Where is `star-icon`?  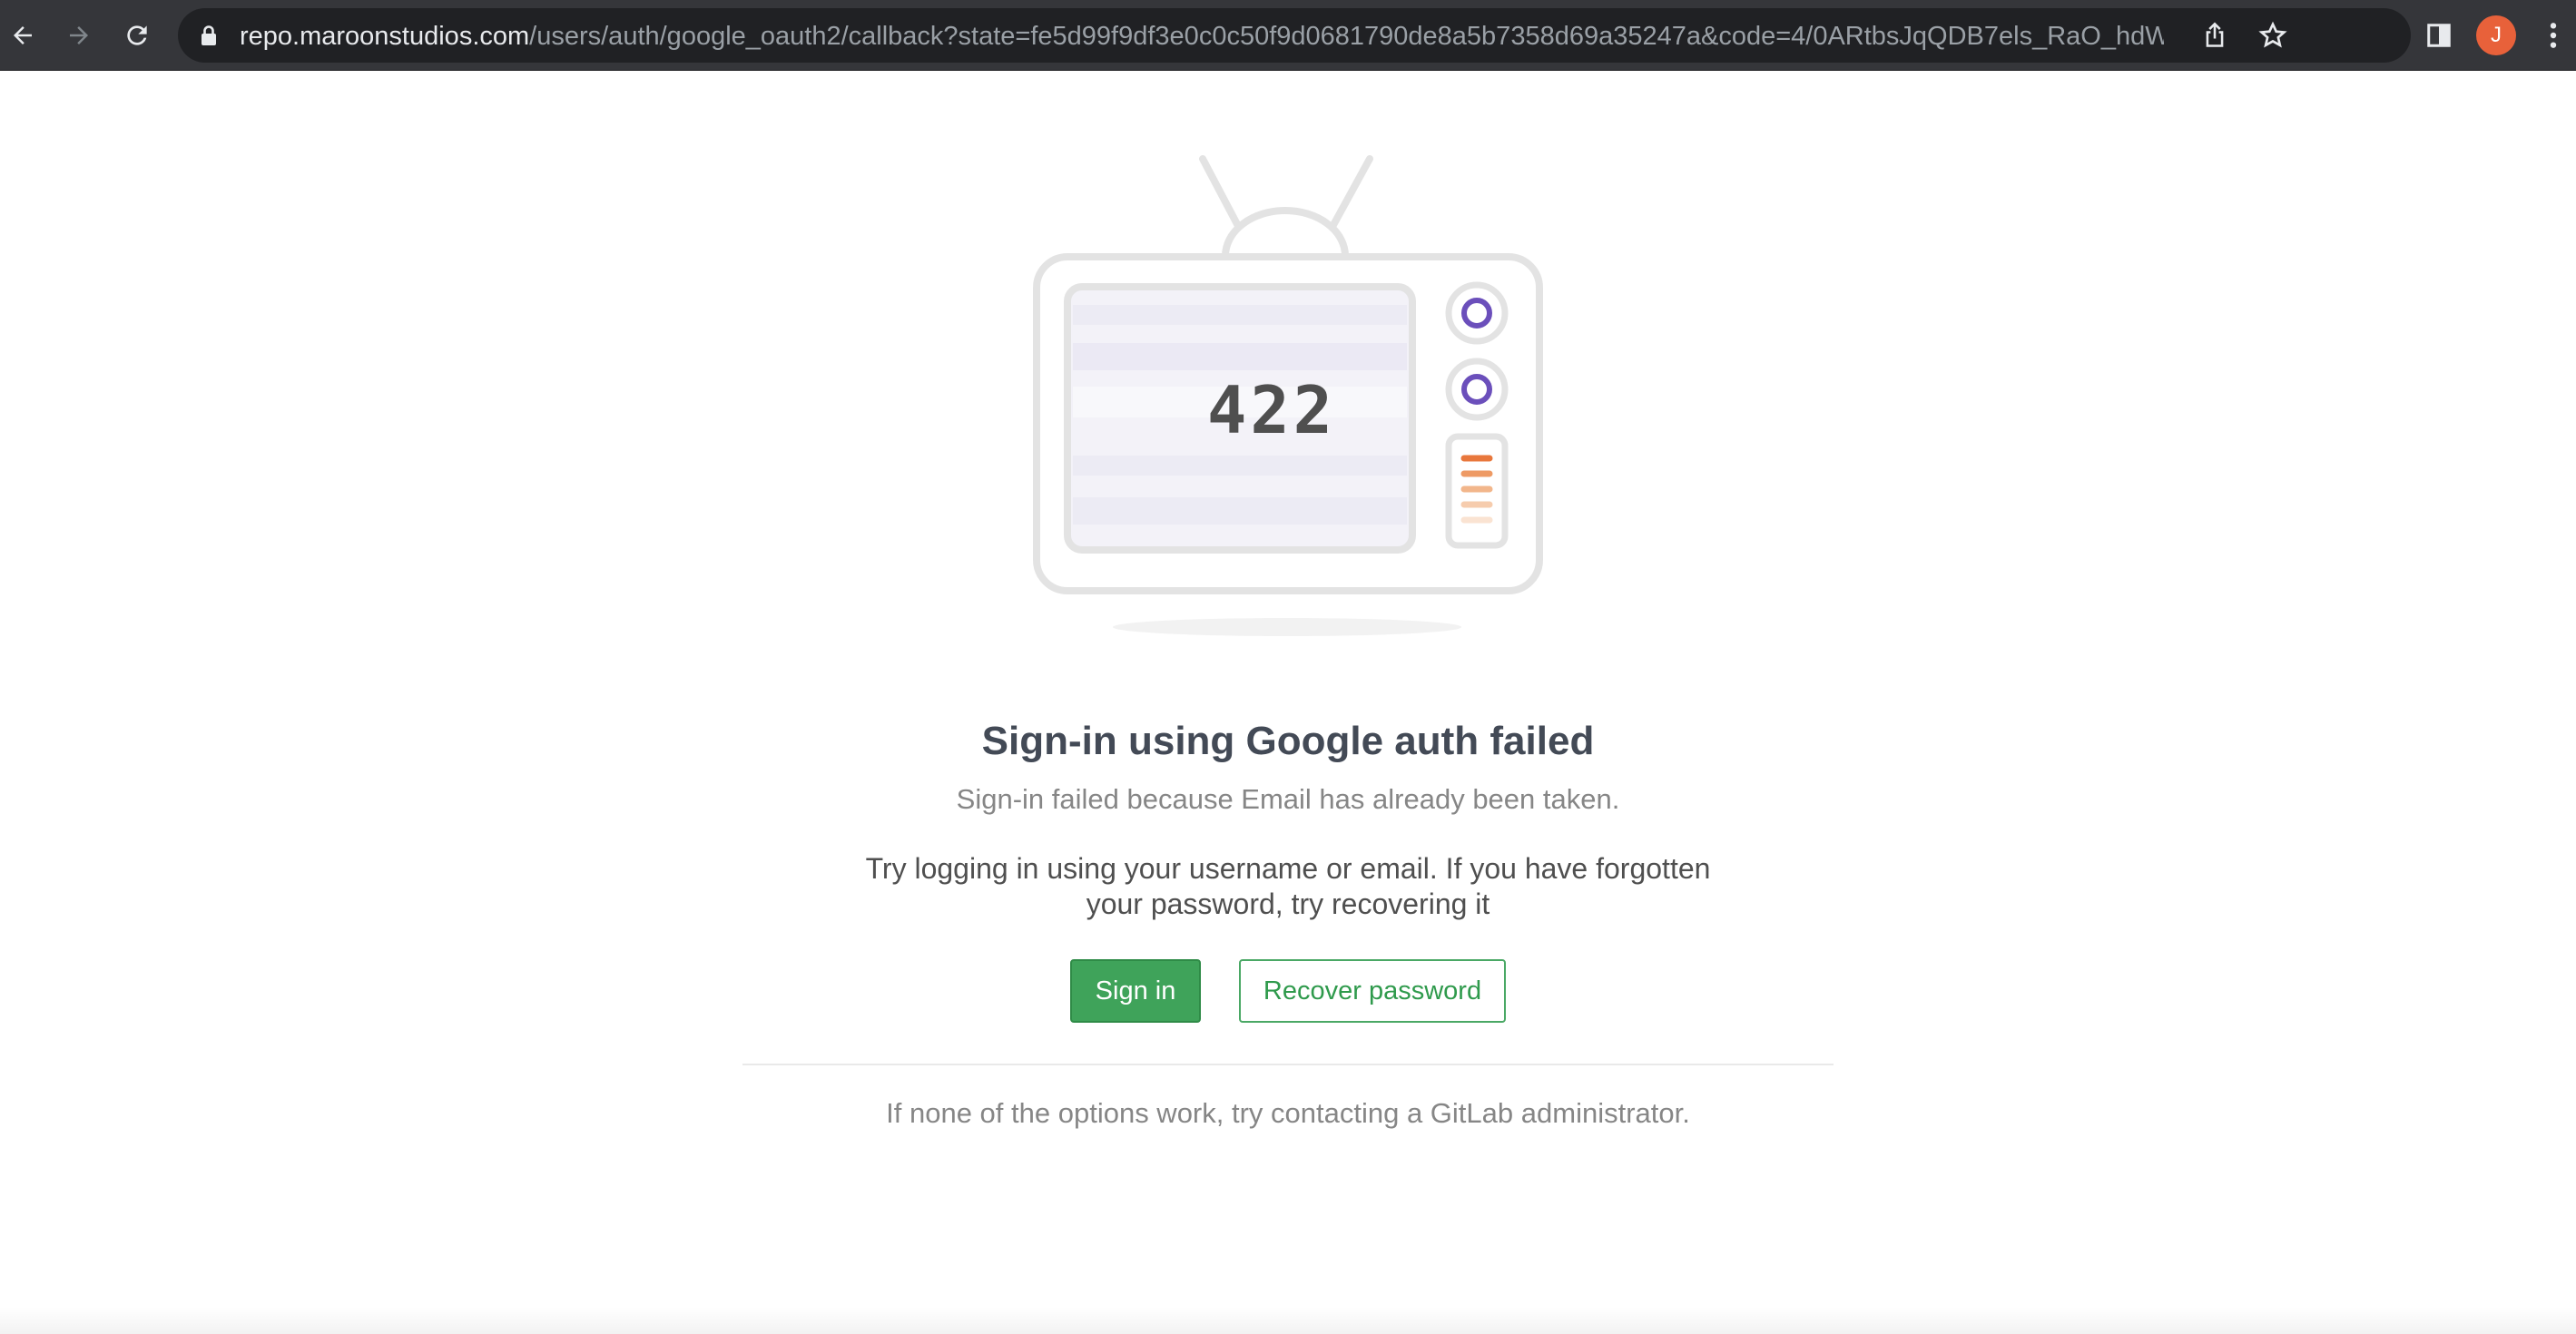 star-icon is located at coordinates (2272, 34).